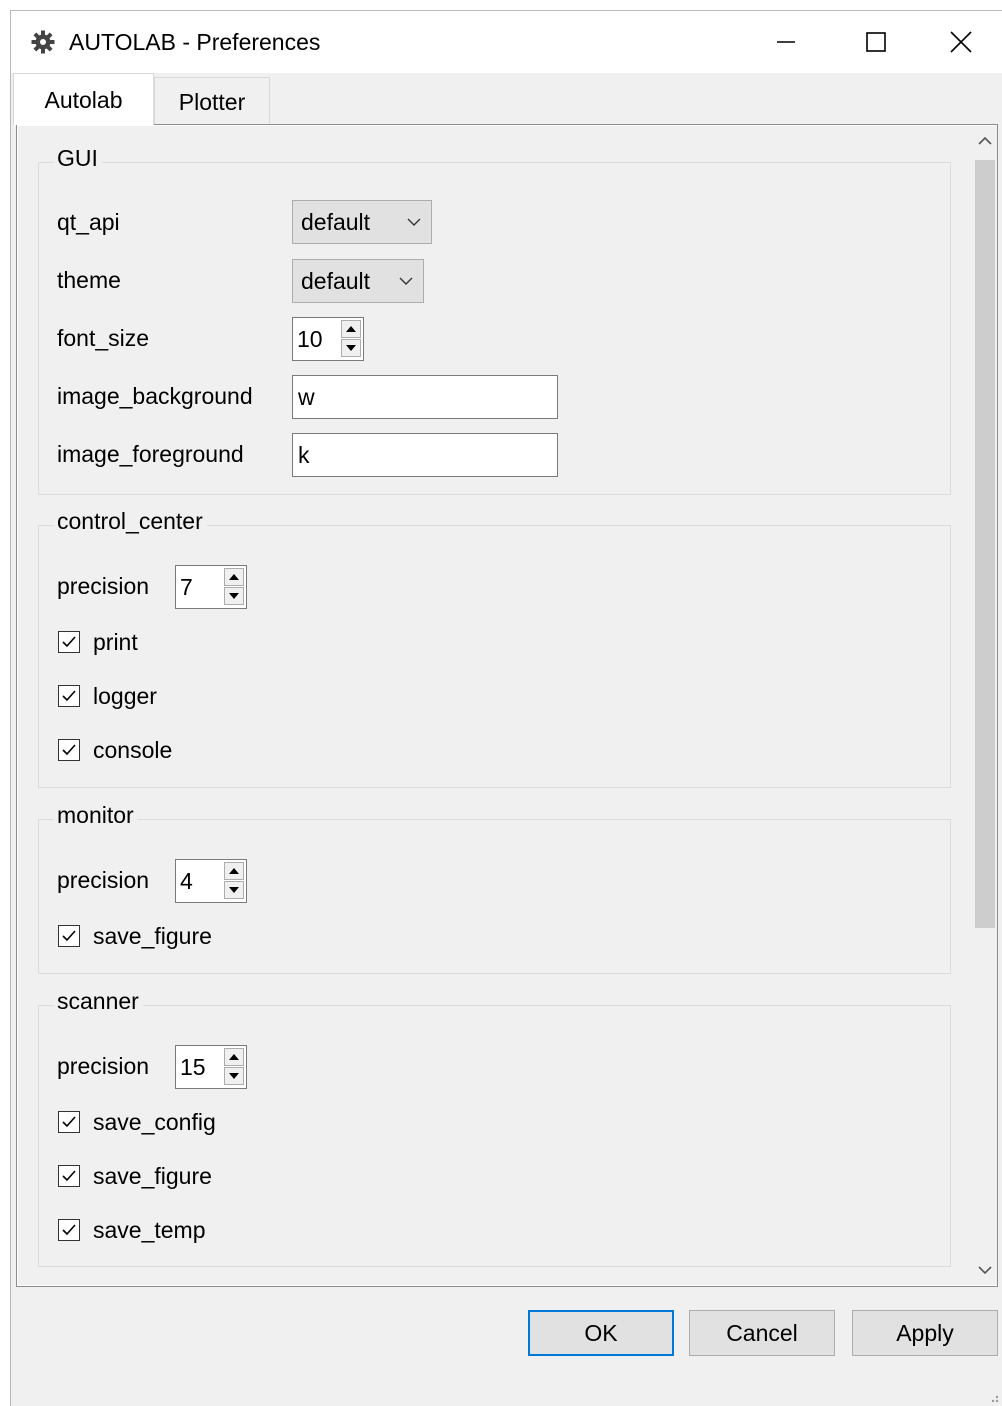 The height and width of the screenshot is (1406, 1002). I want to click on save-temp-label: save_temp, so click(149, 1230).